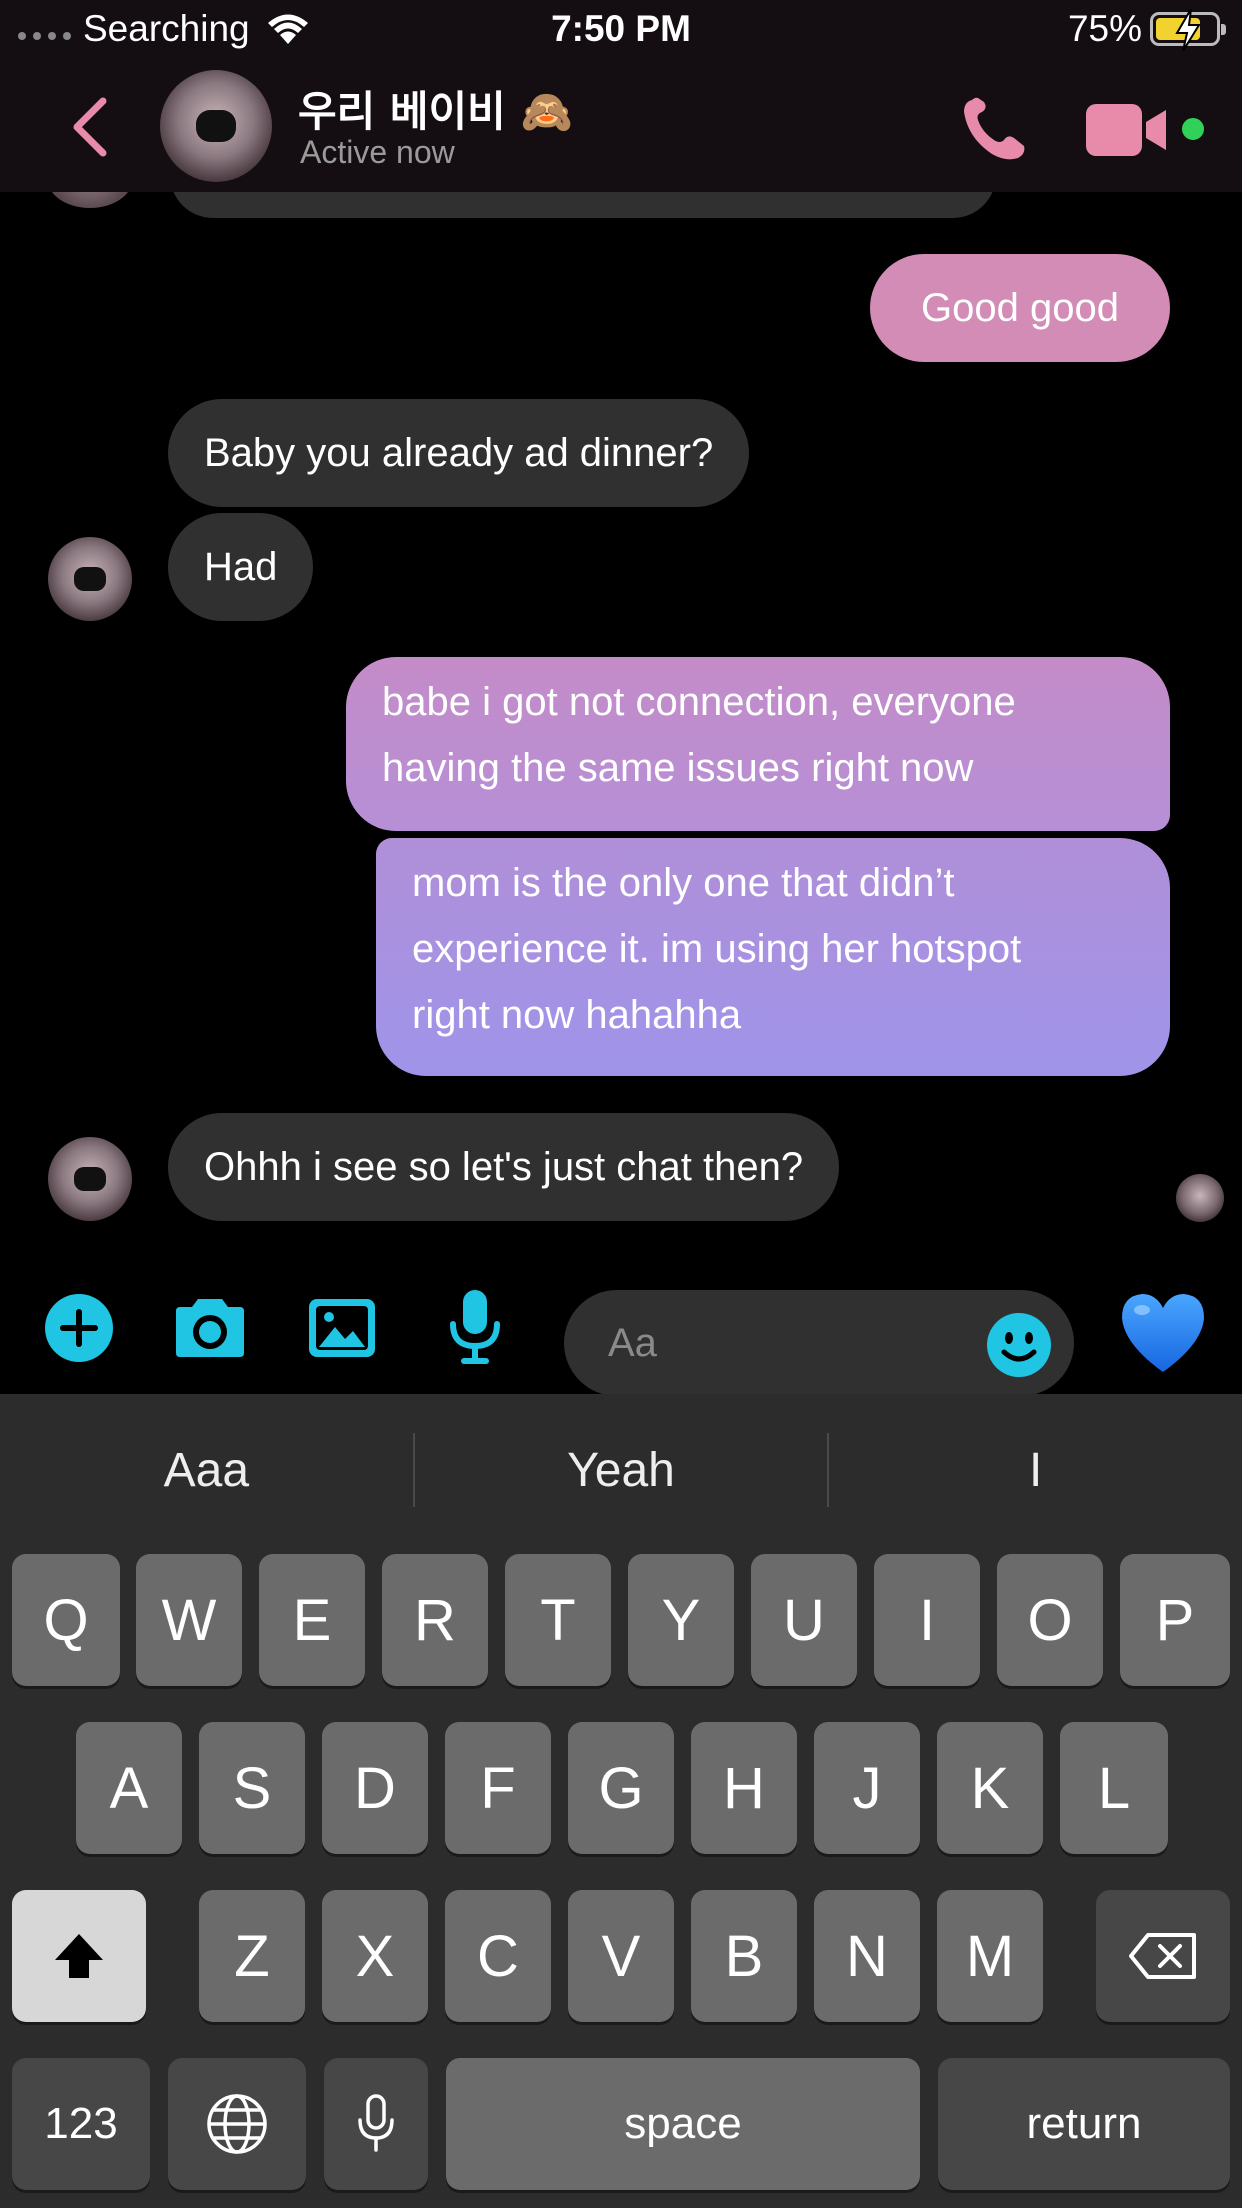  Describe the element at coordinates (717, 949) in the screenshot. I see `message-line: experience it. im using her hotspot` at that location.